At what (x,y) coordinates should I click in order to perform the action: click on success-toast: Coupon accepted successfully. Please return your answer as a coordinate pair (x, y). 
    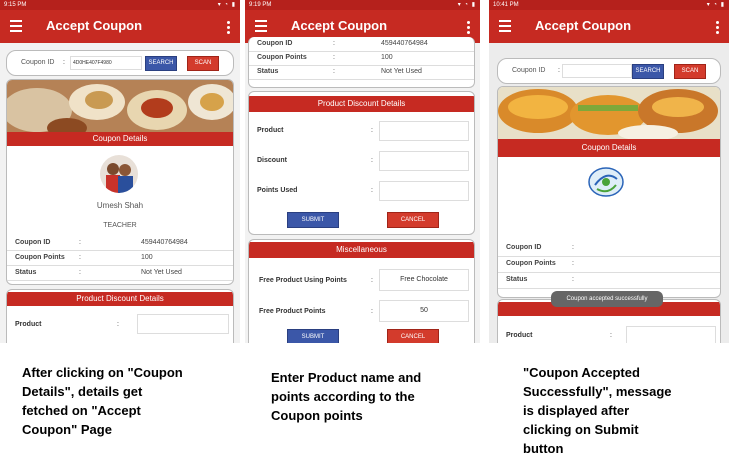
    Looking at the image, I should click on (607, 299).